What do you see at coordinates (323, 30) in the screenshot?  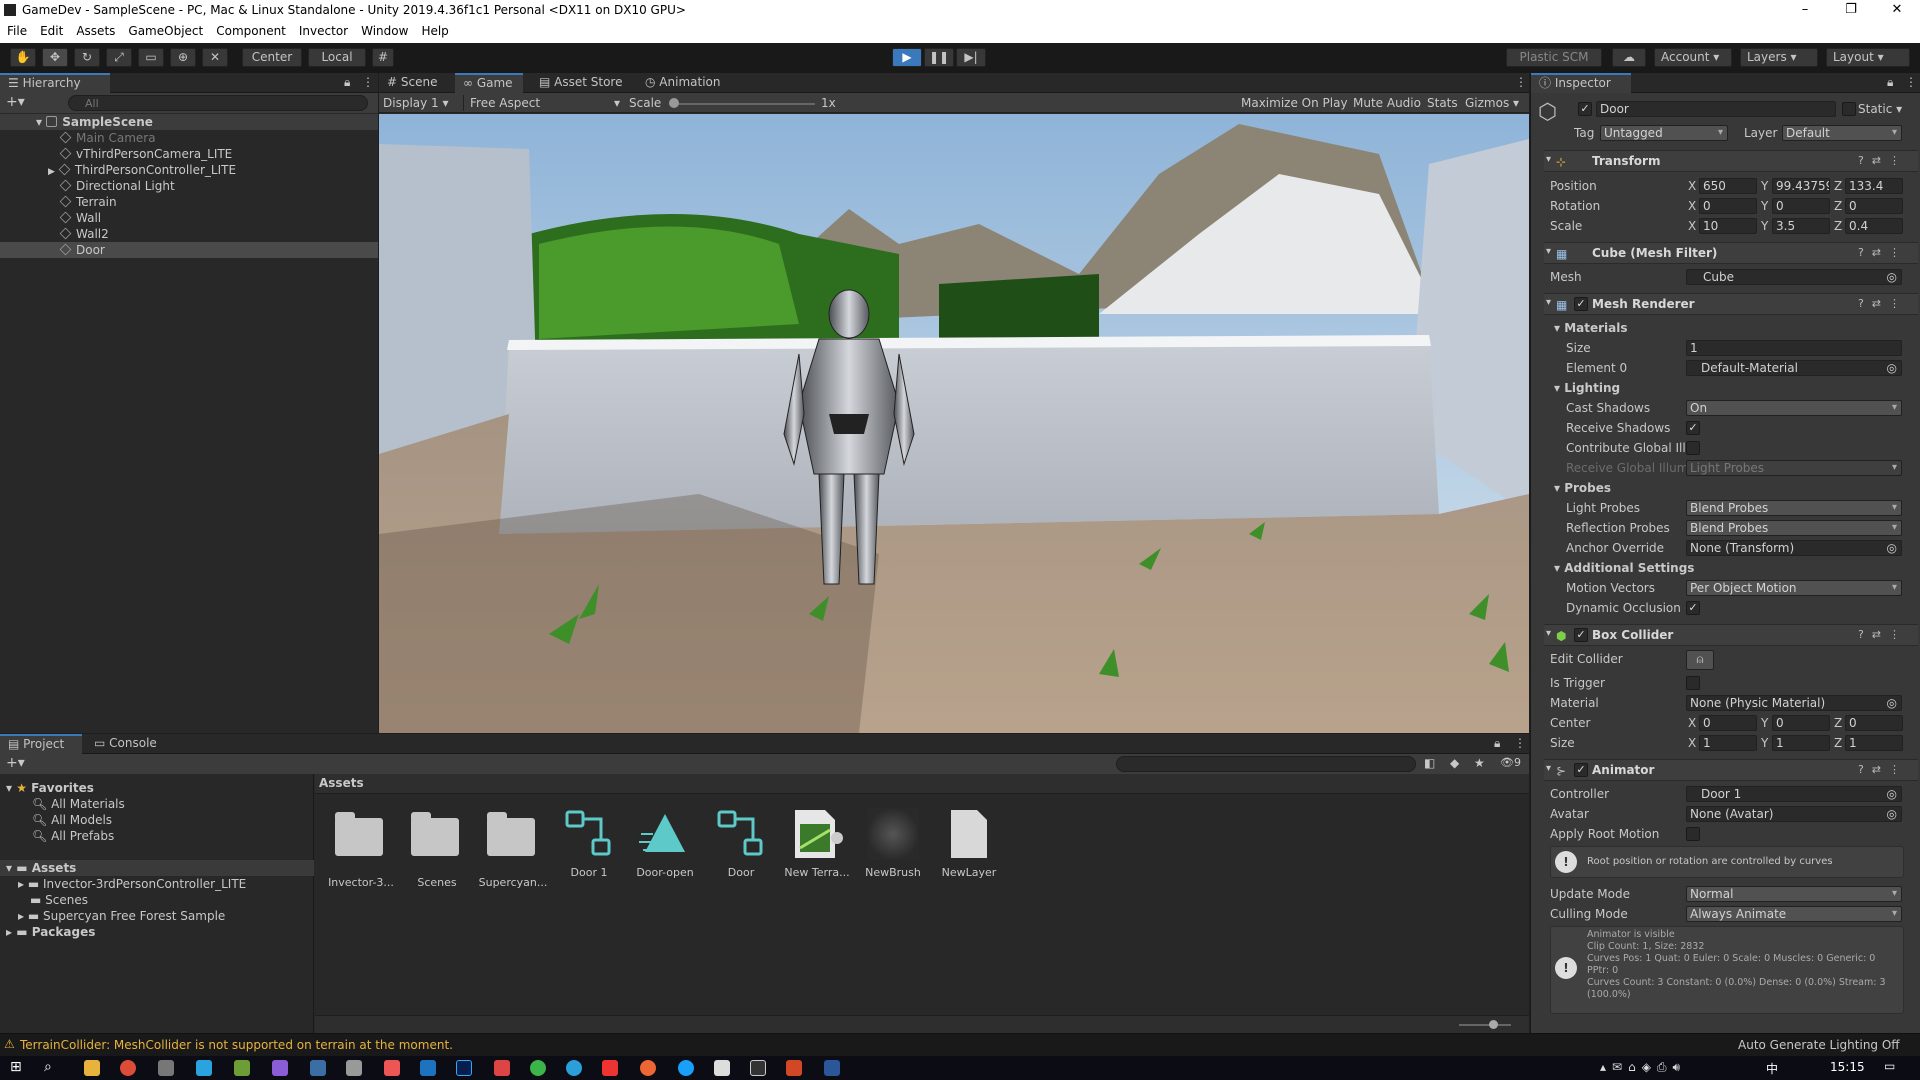 I see `menu-invector: Invector` at bounding box center [323, 30].